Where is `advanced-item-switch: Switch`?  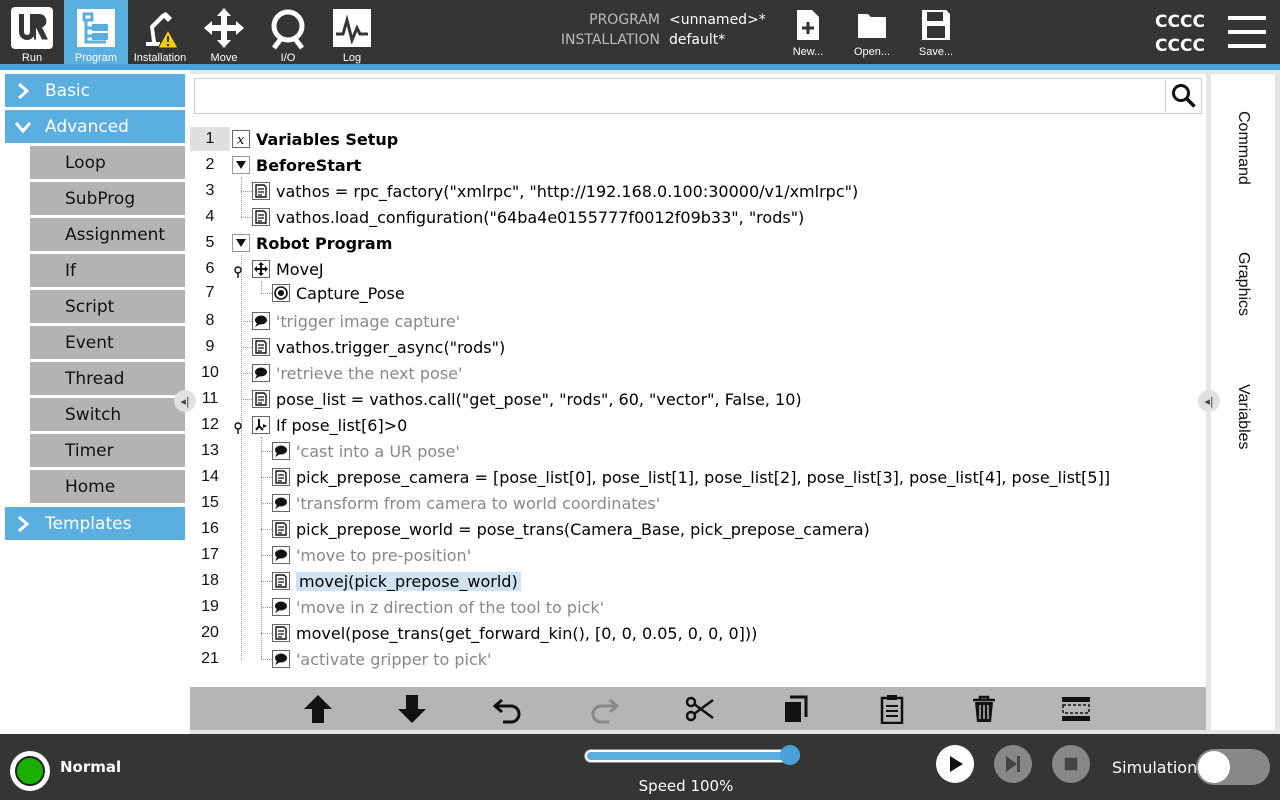
advanced-item-switch: Switch is located at coordinates (107, 414).